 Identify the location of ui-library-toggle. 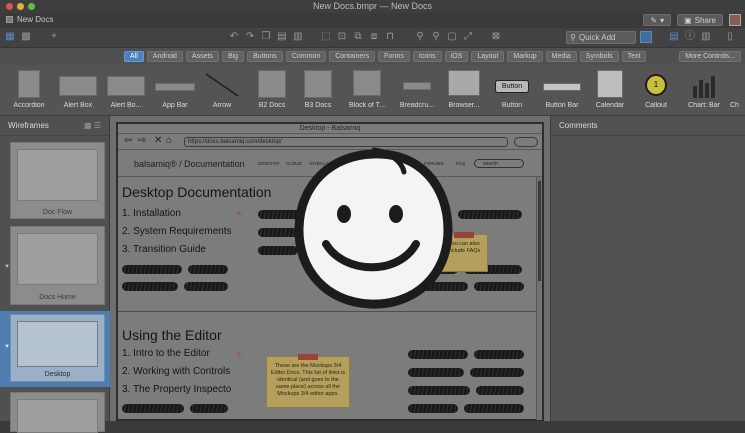
(646, 37).